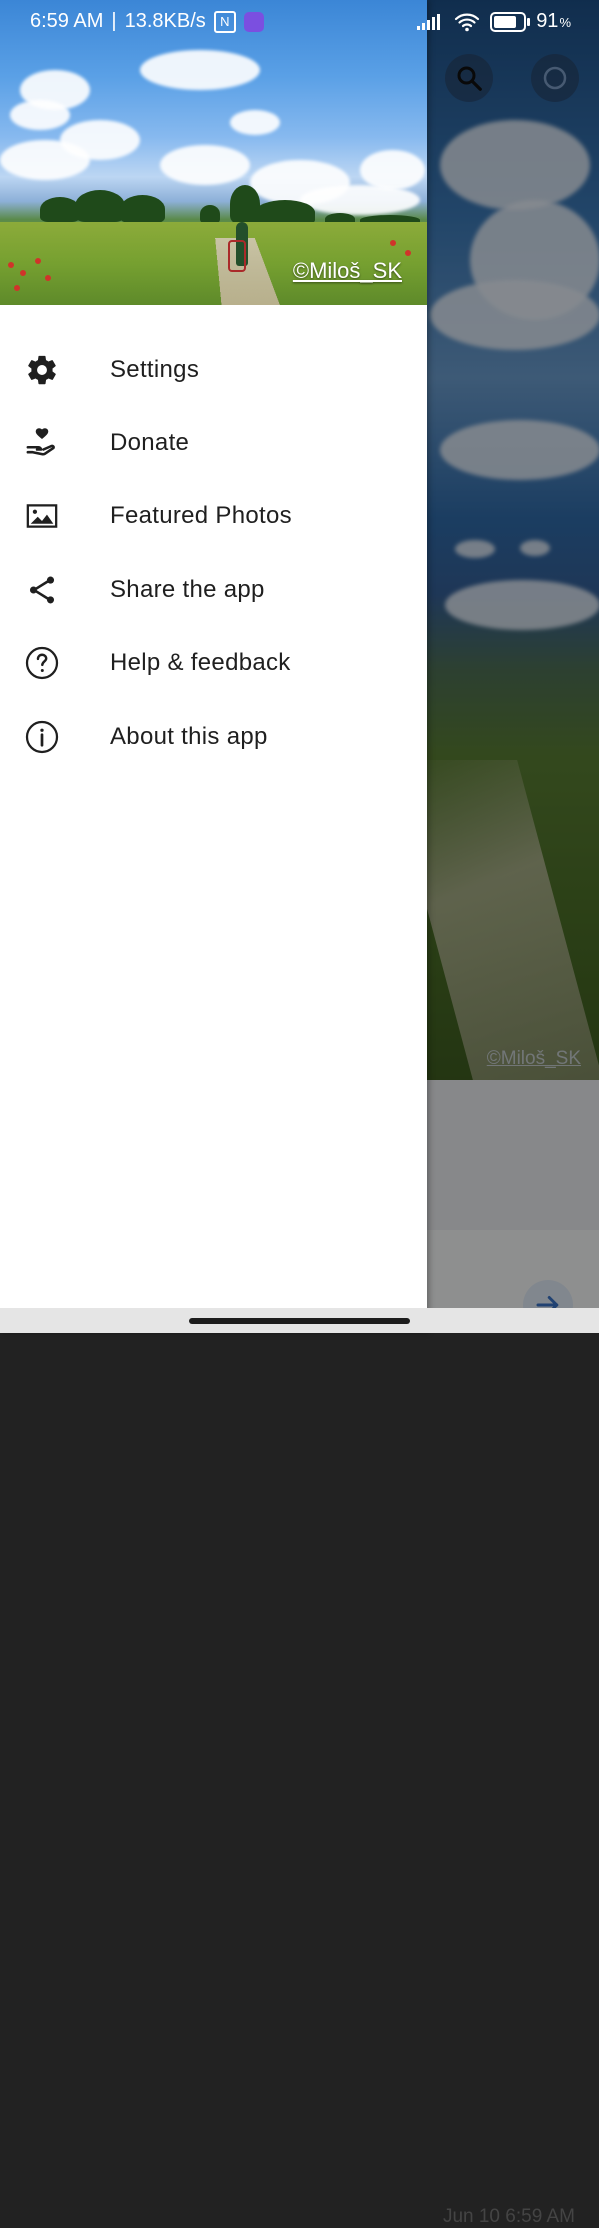 Image resolution: width=599 pixels, height=2228 pixels. Describe the element at coordinates (150, 443) in the screenshot. I see `menu-label-donate: Donate` at that location.